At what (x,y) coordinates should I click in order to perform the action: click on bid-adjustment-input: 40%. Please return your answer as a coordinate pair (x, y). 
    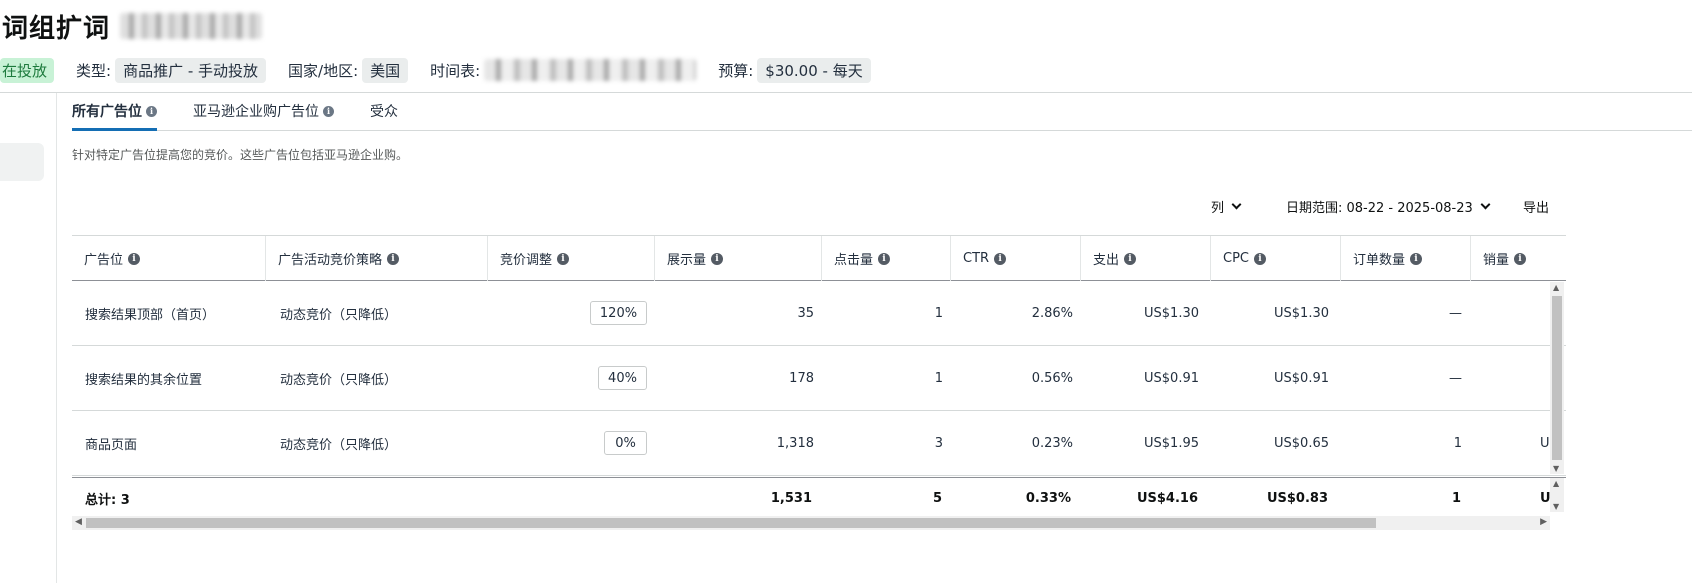
    Looking at the image, I should click on (622, 378).